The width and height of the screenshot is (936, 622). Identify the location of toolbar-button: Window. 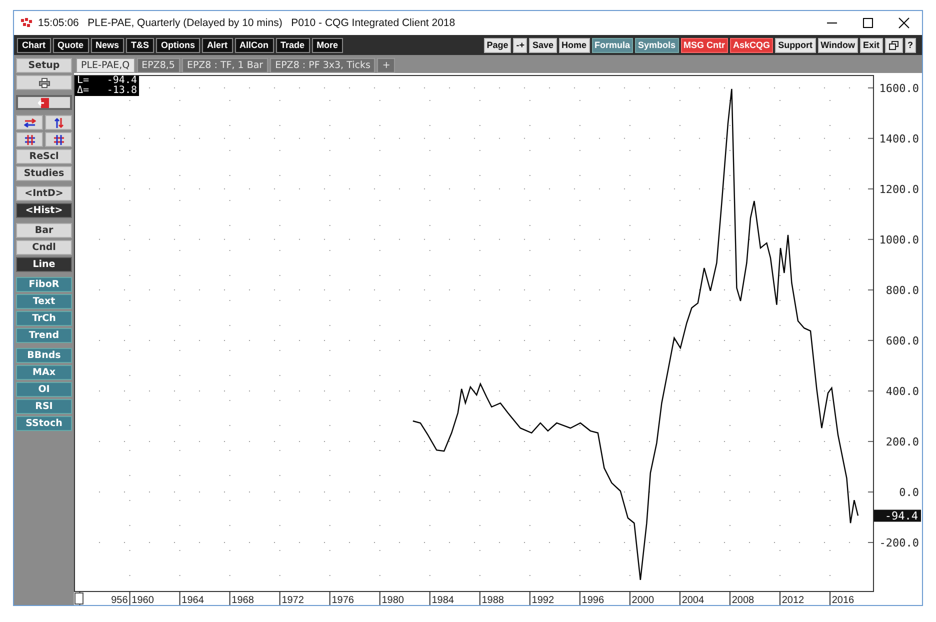
(838, 45).